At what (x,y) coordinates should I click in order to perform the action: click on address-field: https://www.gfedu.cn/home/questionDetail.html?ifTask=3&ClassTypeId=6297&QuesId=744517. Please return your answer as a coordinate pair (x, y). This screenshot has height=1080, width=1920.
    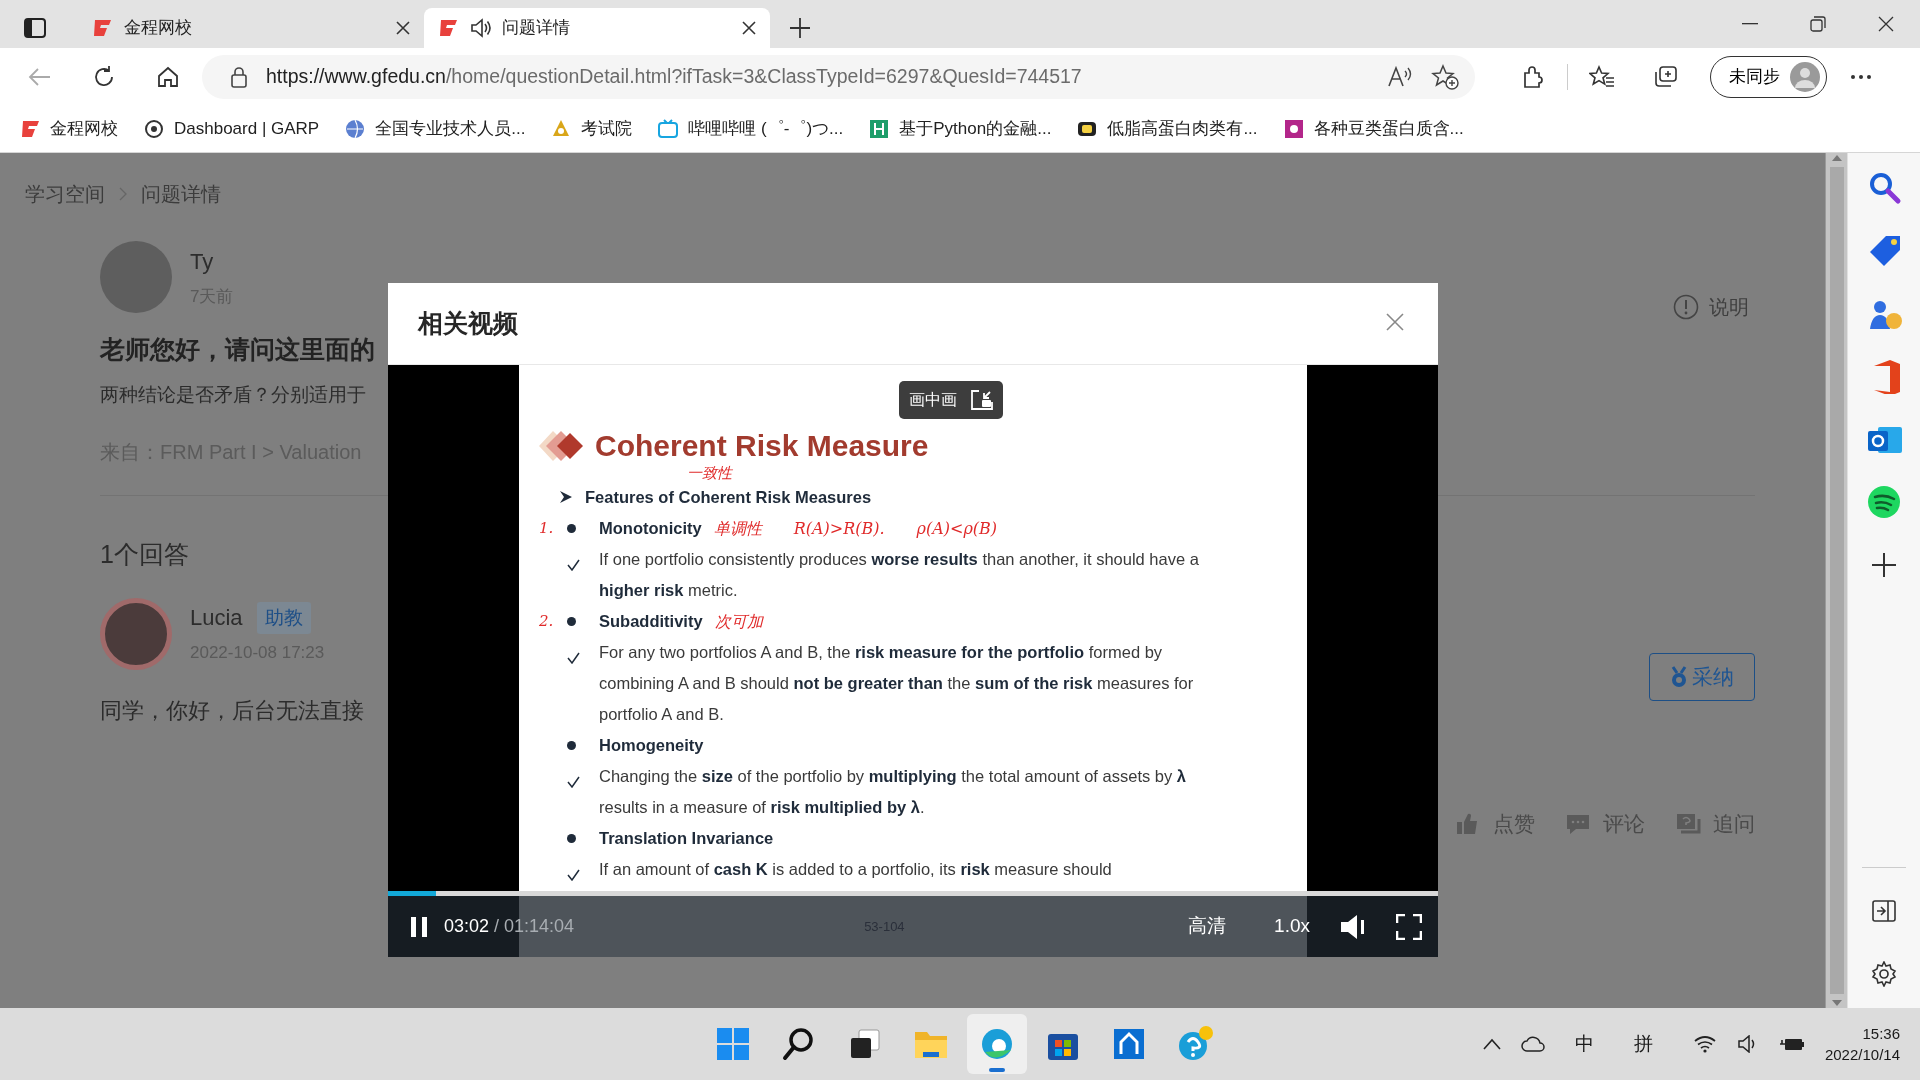
    Looking at the image, I should click on (838, 76).